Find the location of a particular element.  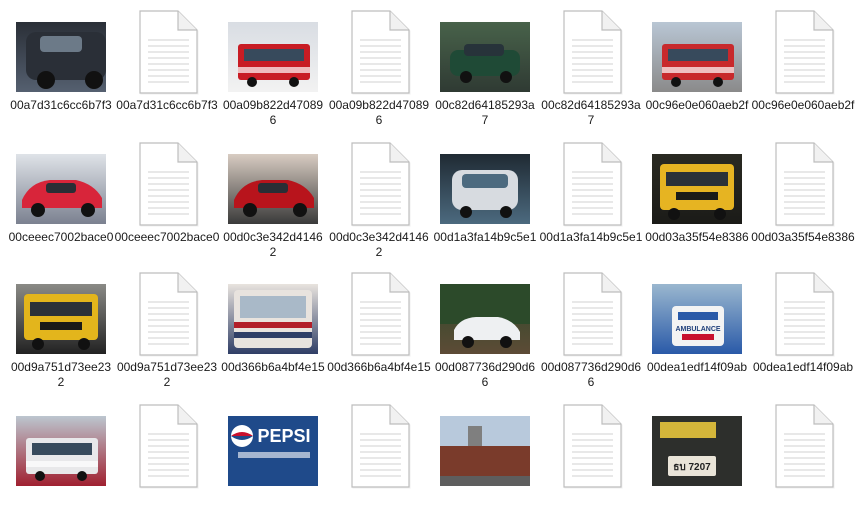

document-file-item: 00d366b6a4bf4e15 is located at coordinates (379, 335).